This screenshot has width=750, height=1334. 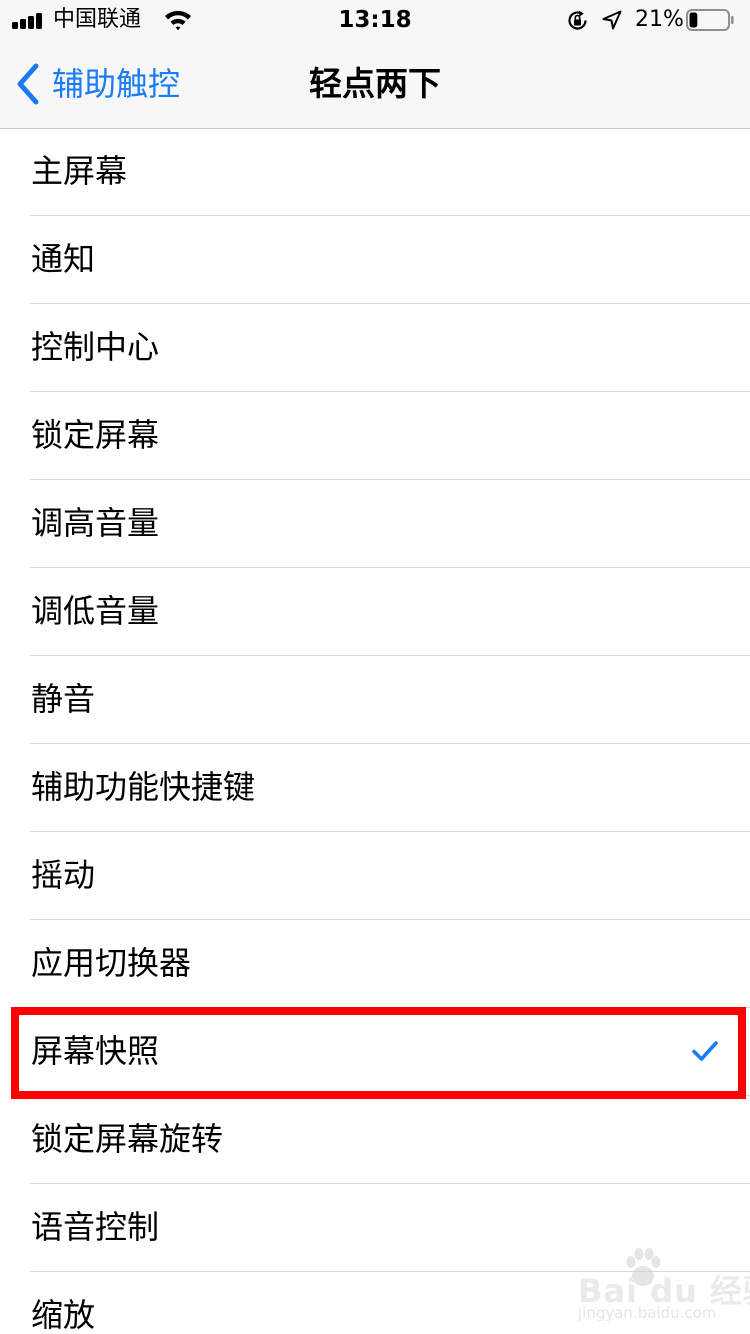 I want to click on rotation-lock-icon, so click(x=577, y=20).